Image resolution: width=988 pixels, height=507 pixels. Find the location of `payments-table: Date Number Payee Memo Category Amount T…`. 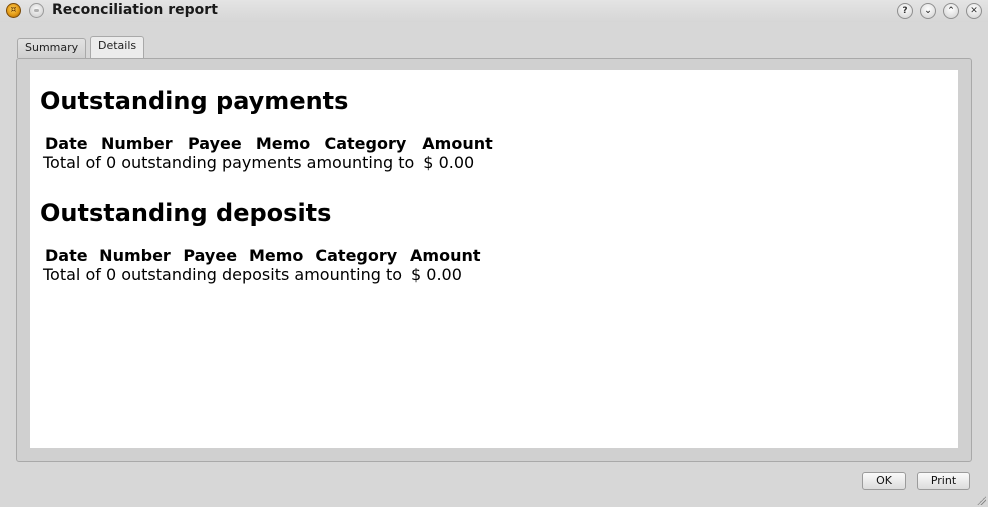

payments-table: Date Number Payee Memo Category Amount T… is located at coordinates (269, 153).